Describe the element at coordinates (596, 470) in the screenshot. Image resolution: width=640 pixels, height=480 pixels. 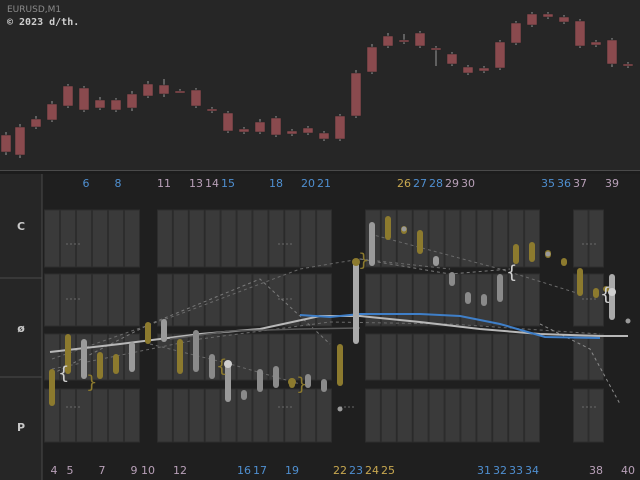
I see `bottom-number-label: 38` at that location.